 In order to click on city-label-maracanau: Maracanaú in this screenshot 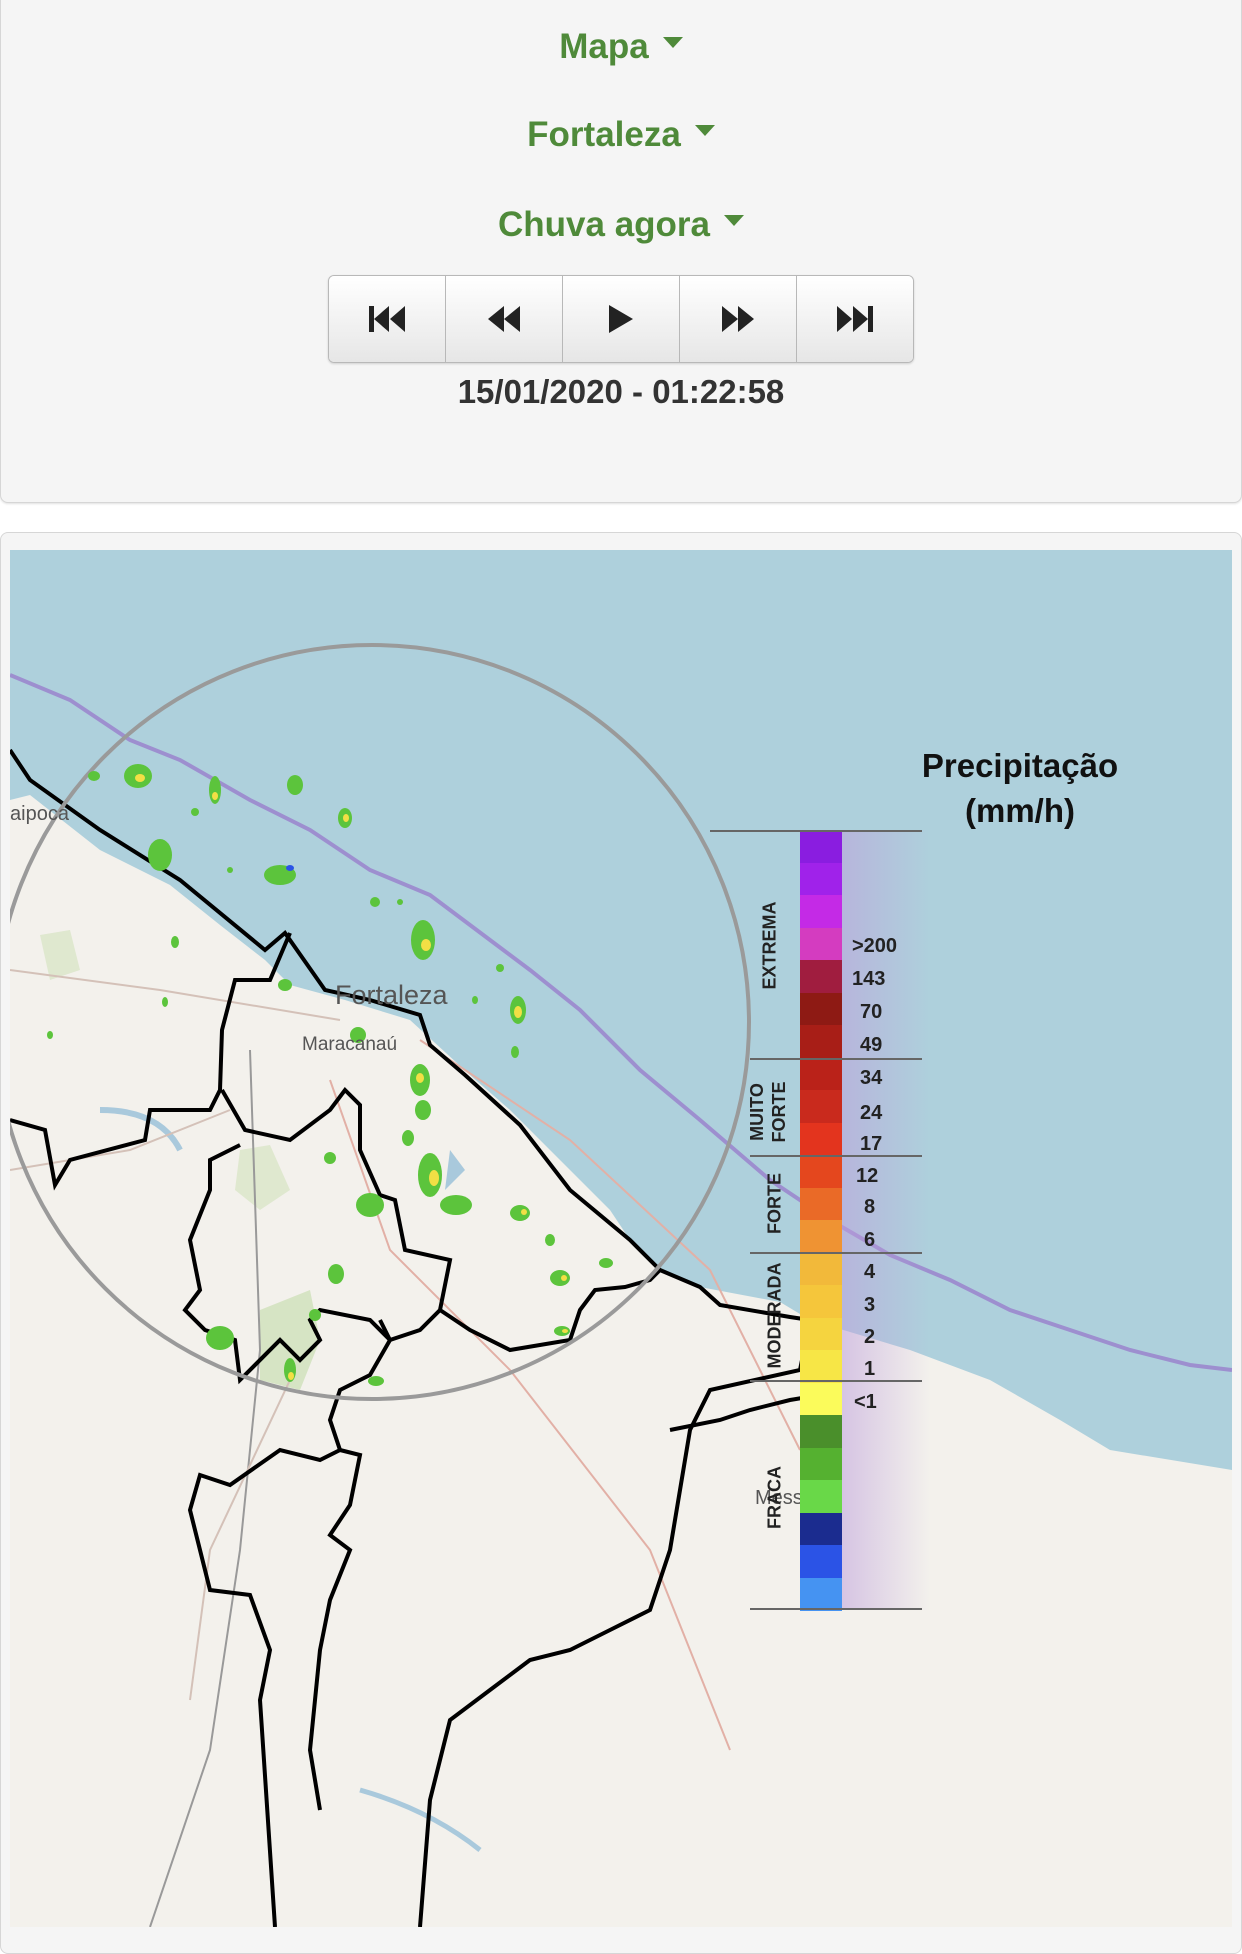, I will do `click(350, 1044)`.